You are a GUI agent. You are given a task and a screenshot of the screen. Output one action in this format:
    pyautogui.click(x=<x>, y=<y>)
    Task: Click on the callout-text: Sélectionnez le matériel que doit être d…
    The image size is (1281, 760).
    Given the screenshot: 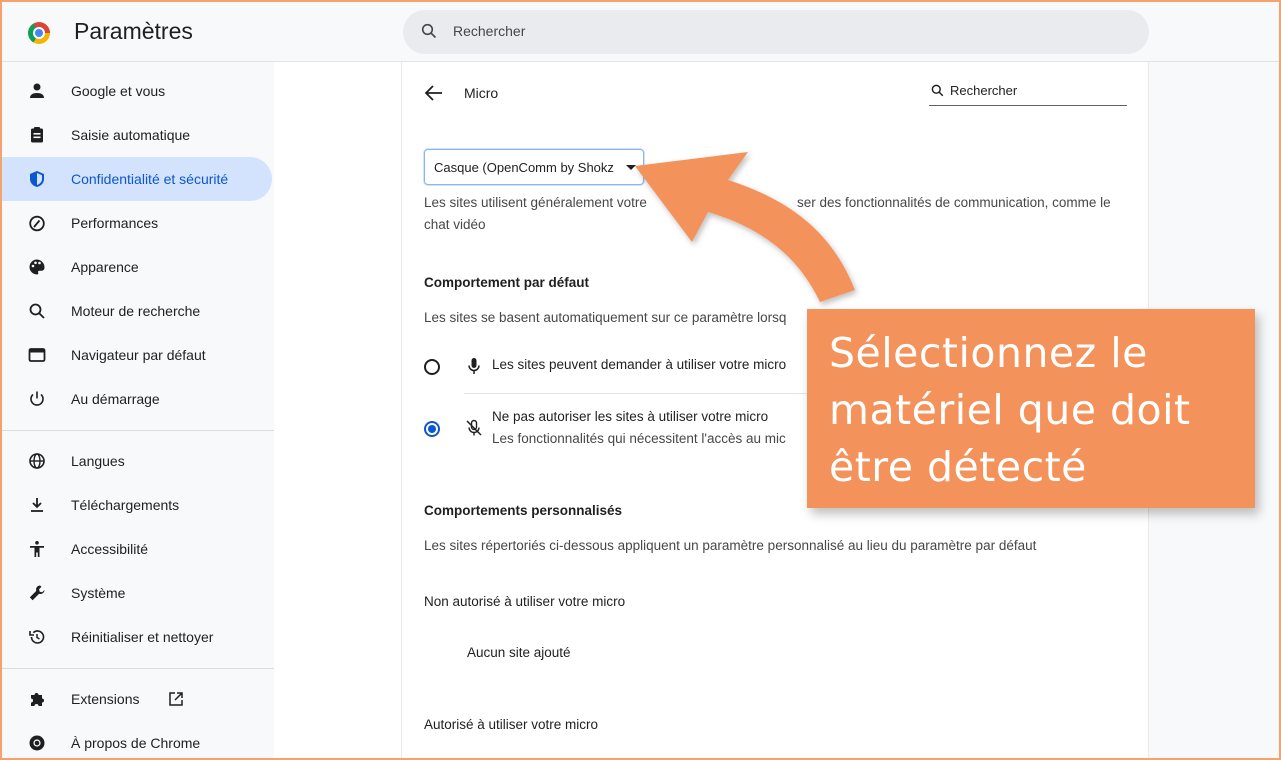 What is the action you would take?
    pyautogui.click(x=1039, y=410)
    